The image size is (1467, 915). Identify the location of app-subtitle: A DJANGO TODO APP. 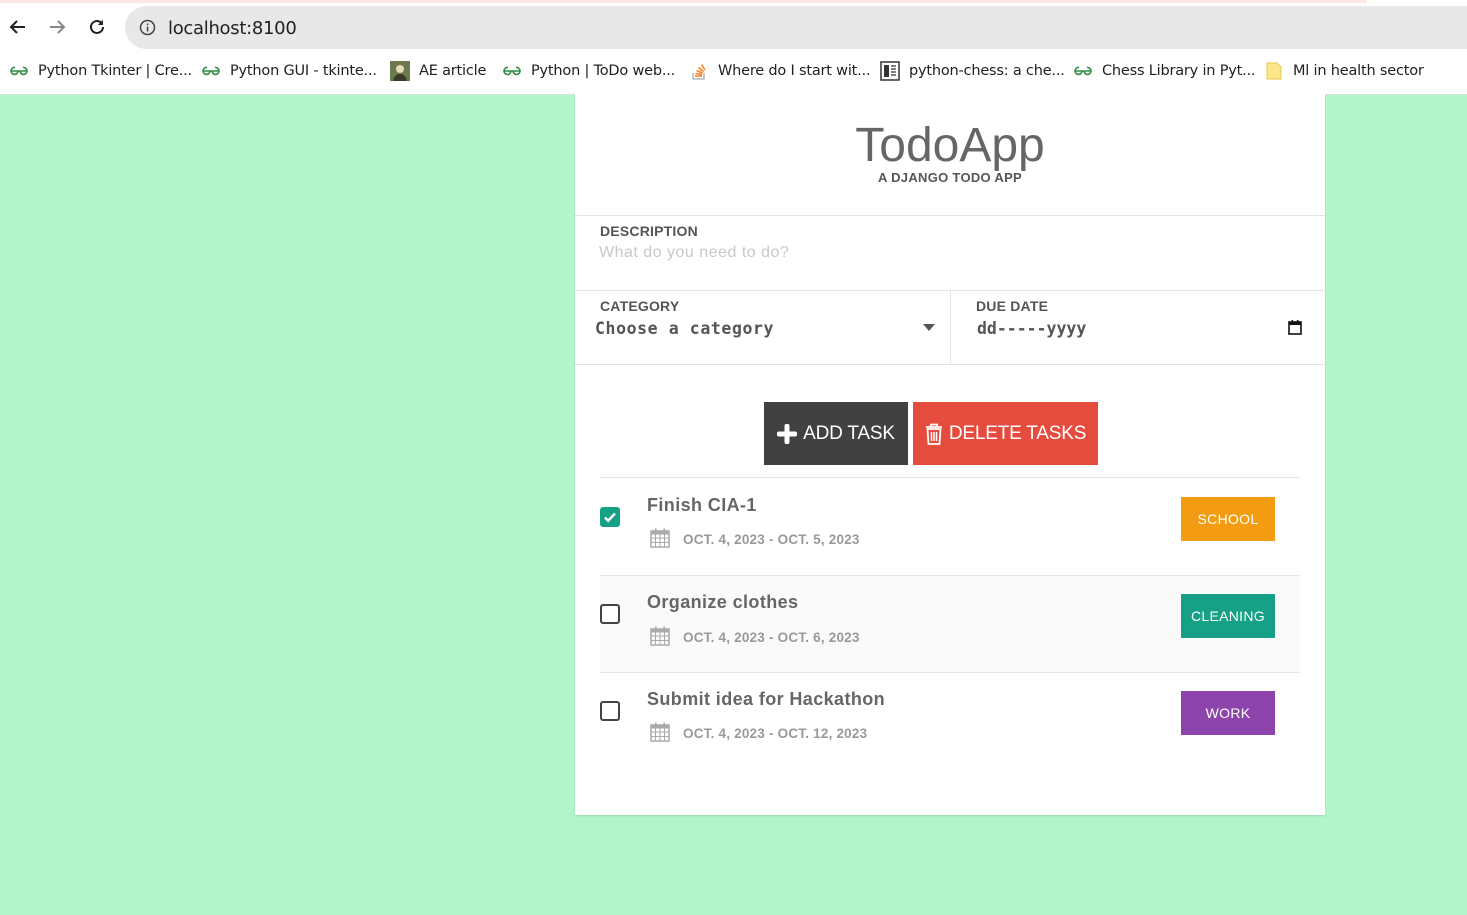
(950, 177).